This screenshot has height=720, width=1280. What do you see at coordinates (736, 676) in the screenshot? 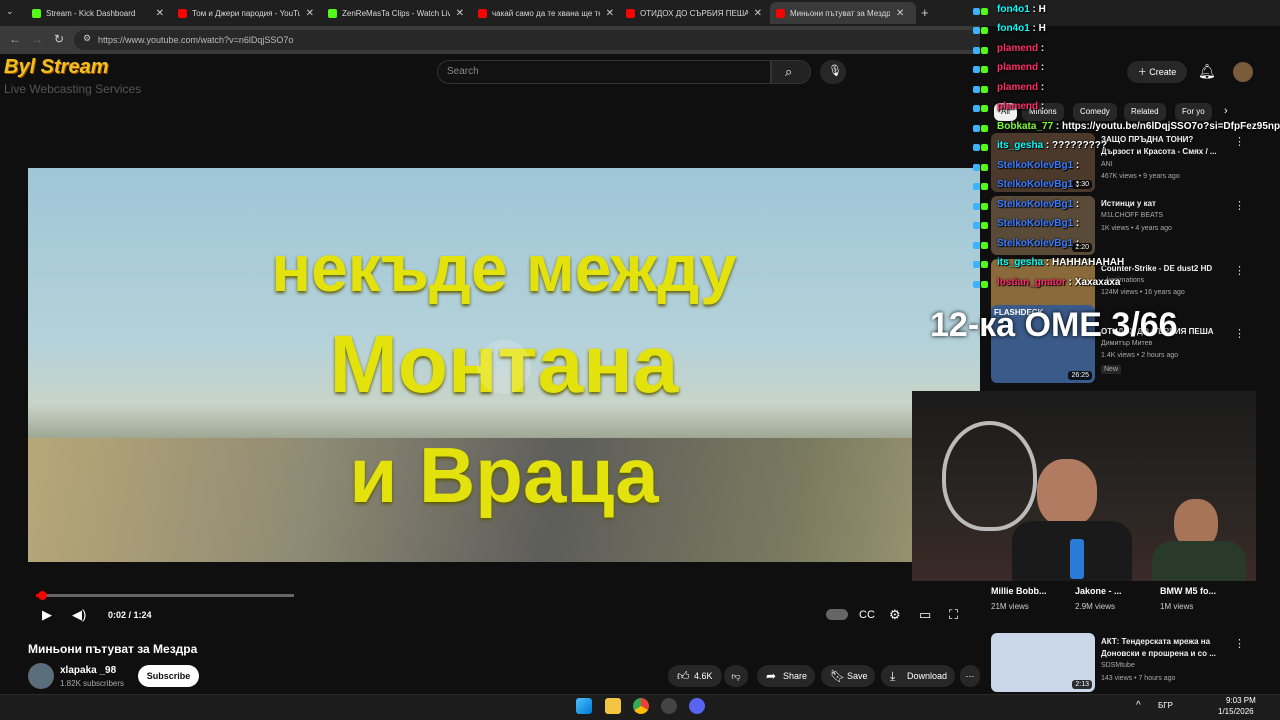
I see `dislike-button: 👎︎` at bounding box center [736, 676].